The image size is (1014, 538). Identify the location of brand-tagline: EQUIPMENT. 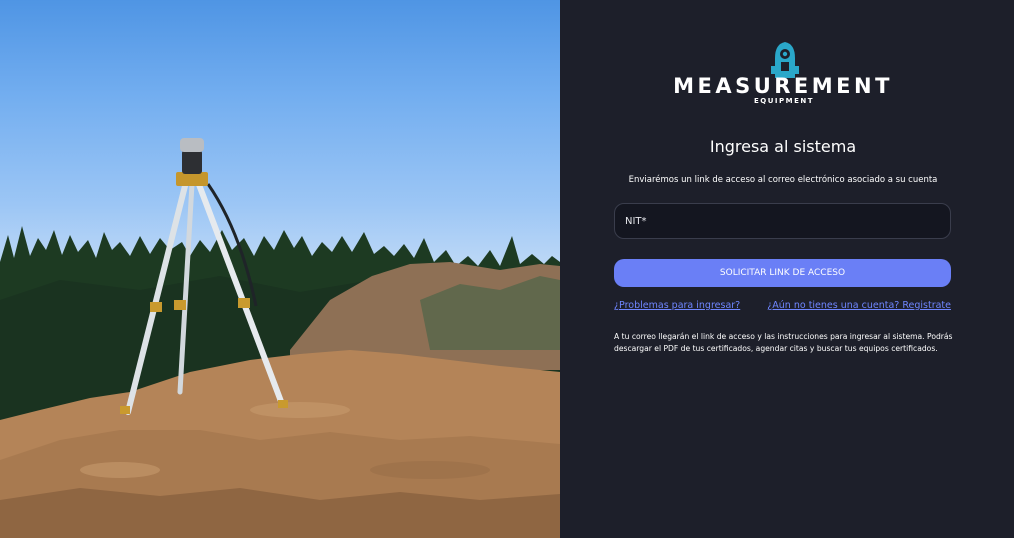
(784, 101).